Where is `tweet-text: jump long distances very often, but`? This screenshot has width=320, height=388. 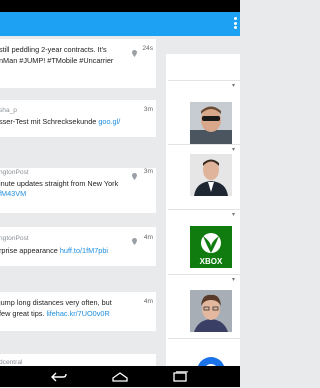 tweet-text: jump long distances very often, but is located at coordinates (56, 302).